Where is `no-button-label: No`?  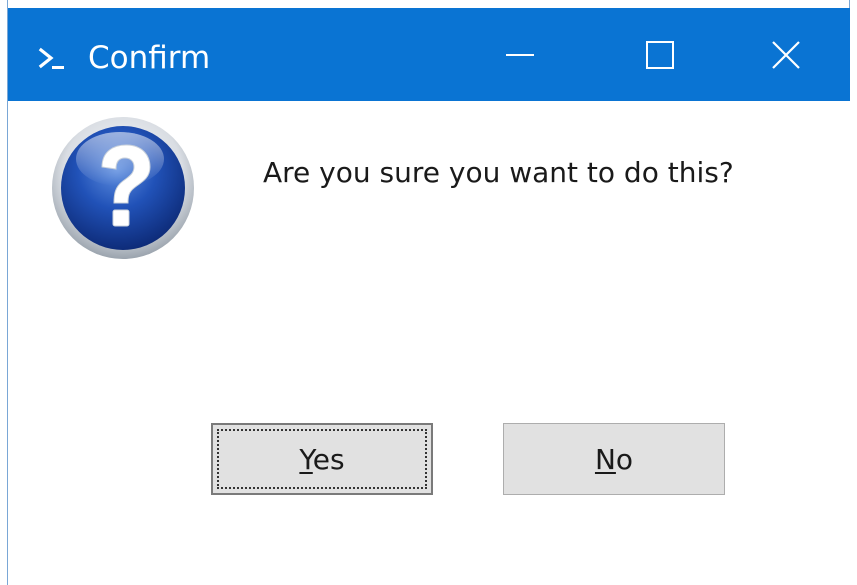
no-button-label: No is located at coordinates (614, 459).